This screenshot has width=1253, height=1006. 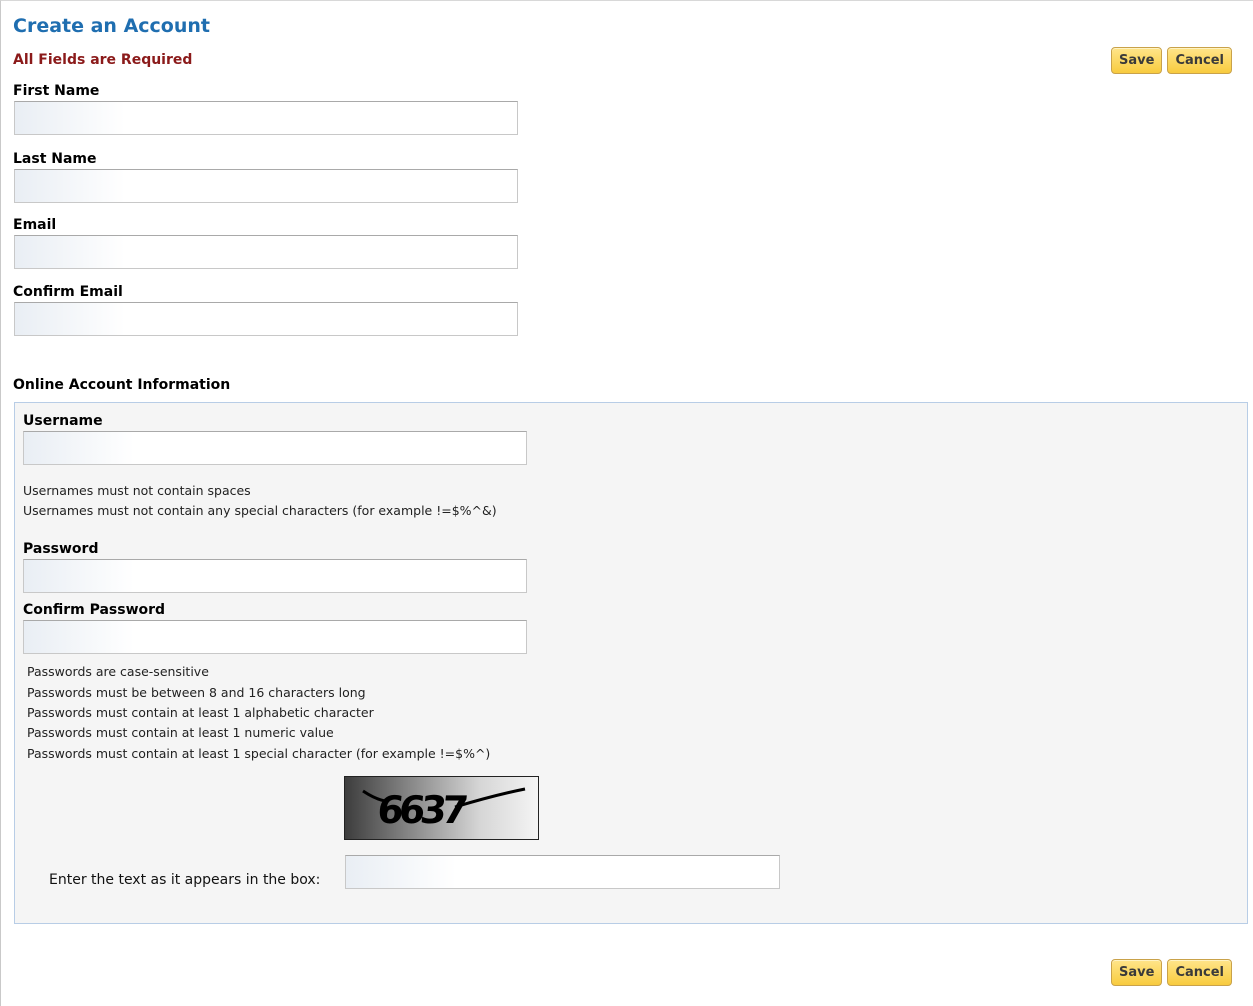 What do you see at coordinates (68, 292) in the screenshot?
I see `confirm-email-label: Confirm Email` at bounding box center [68, 292].